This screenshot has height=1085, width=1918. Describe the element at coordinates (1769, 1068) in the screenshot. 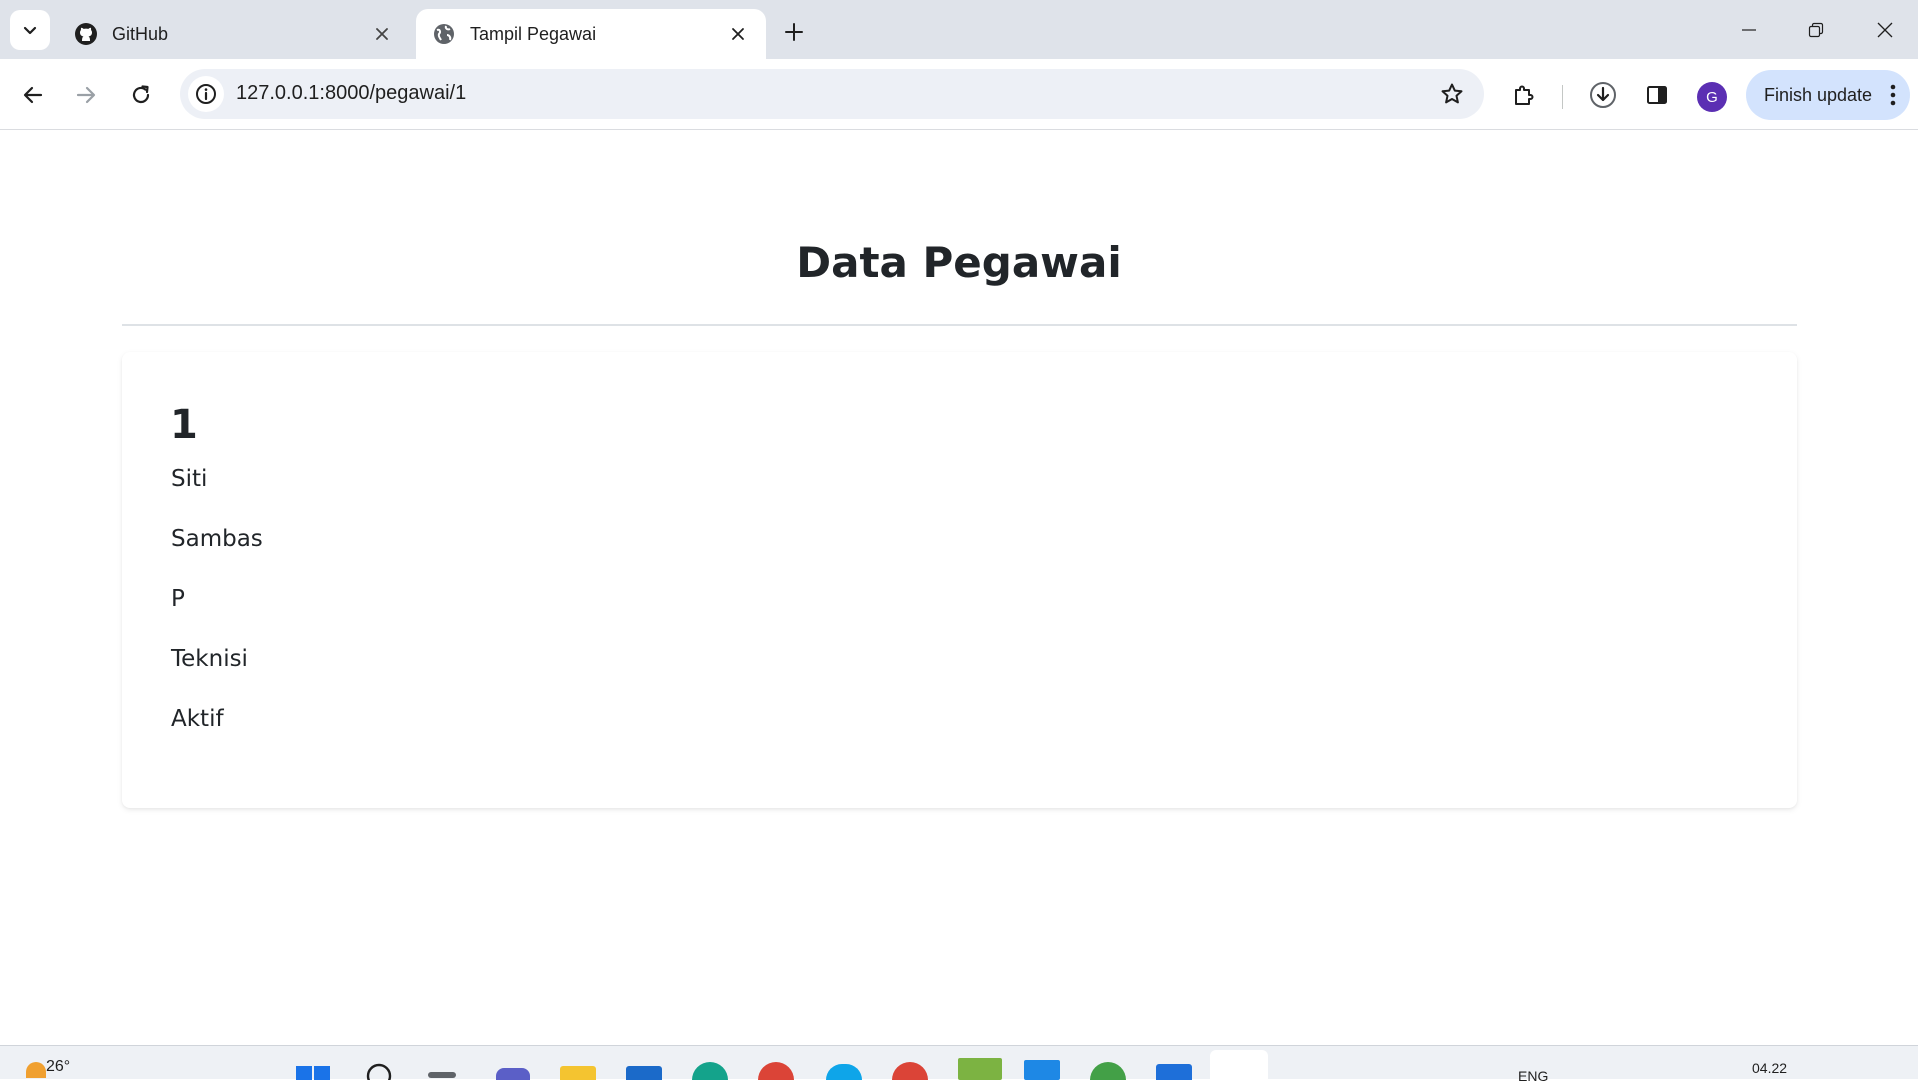

I see `clock-time: 04.22` at that location.